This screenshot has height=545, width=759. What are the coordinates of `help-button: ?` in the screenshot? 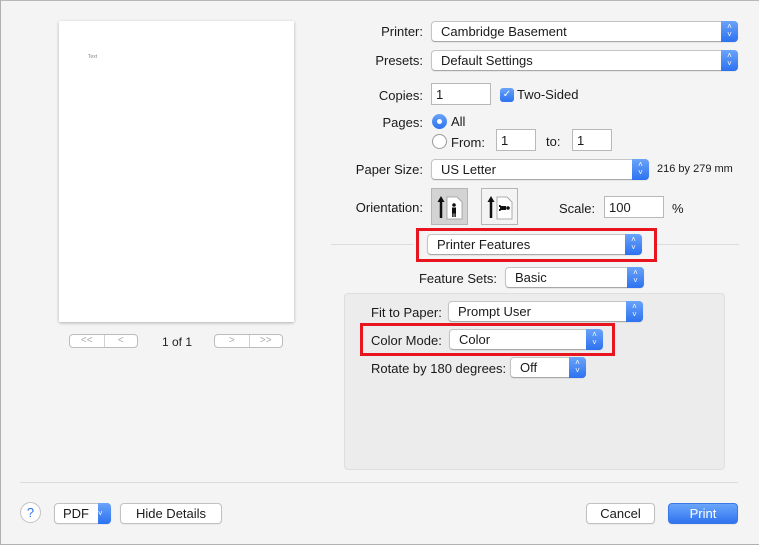 It's located at (30, 512).